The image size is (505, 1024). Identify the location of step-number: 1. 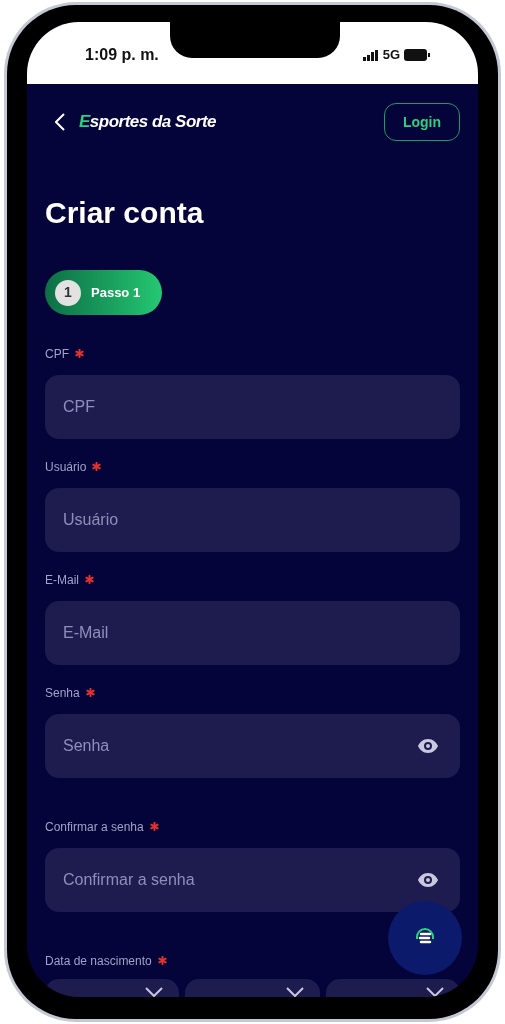
(68, 292).